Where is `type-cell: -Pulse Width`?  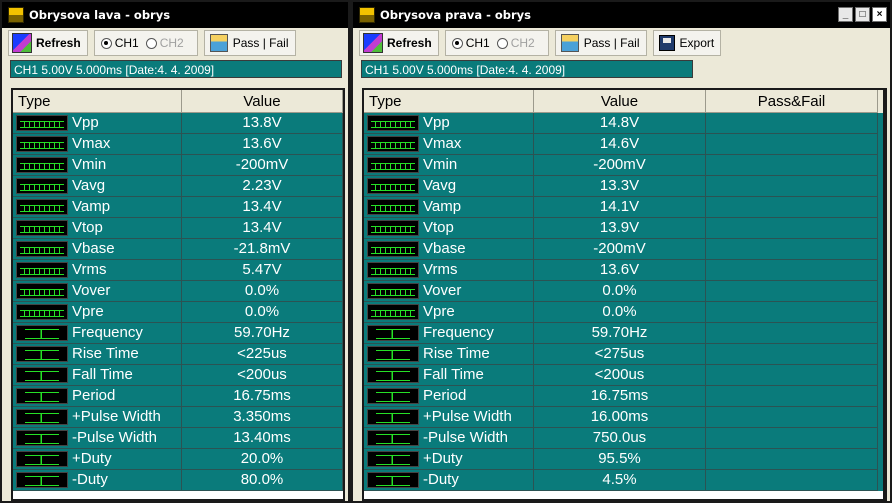 type-cell: -Pulse Width is located at coordinates (97, 438).